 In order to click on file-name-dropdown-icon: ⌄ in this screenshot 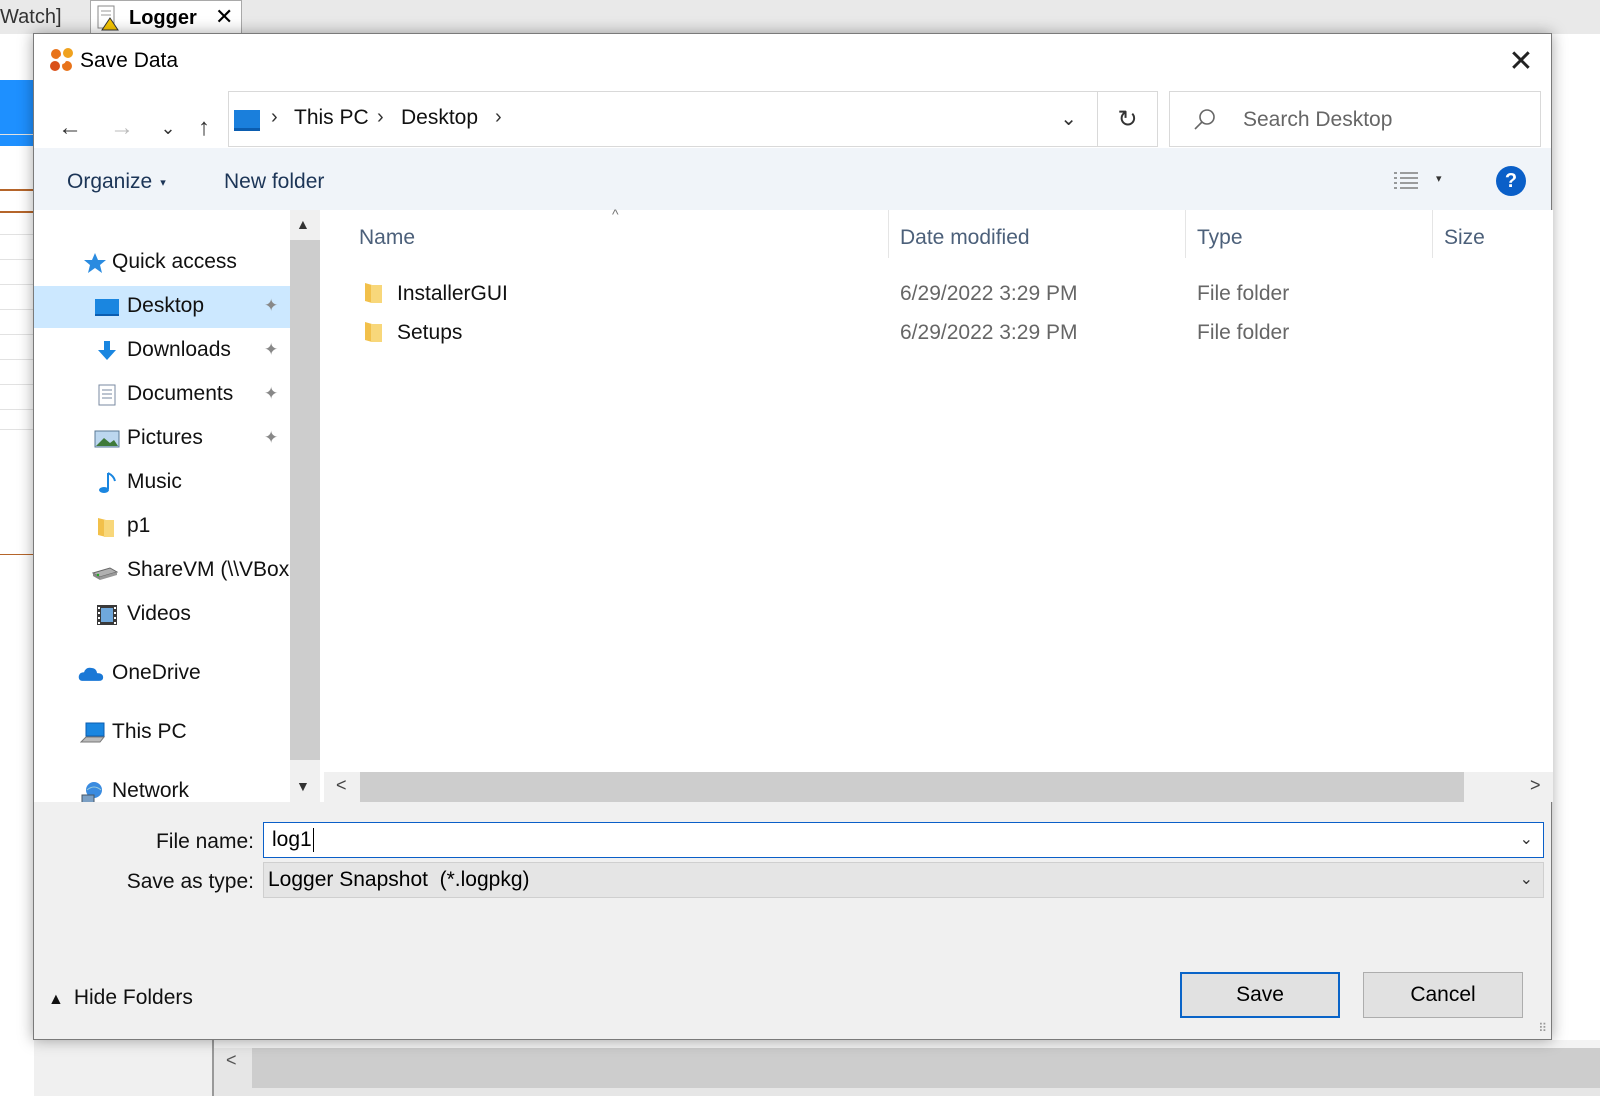, I will do `click(1526, 839)`.